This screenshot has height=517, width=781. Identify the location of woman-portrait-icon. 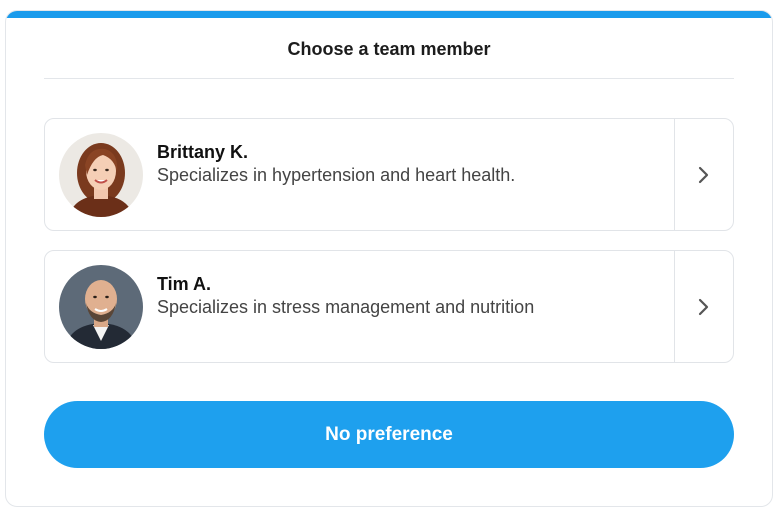
(101, 174).